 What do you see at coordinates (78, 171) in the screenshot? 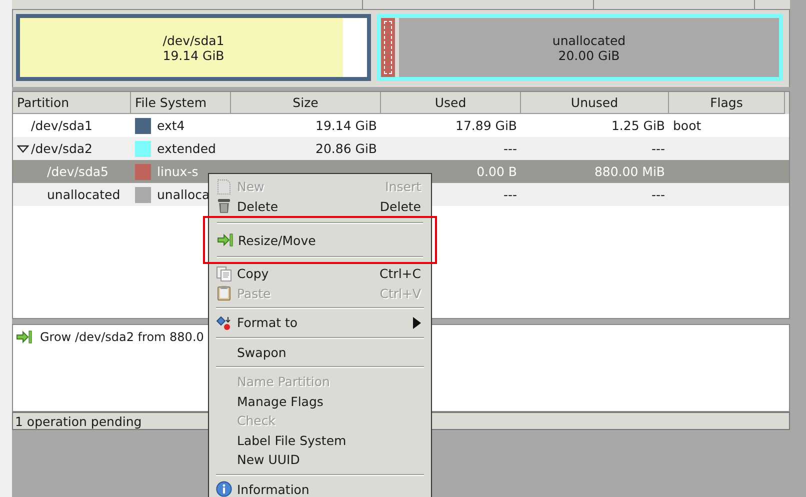
I see `table-cell: /dev/sda5` at bounding box center [78, 171].